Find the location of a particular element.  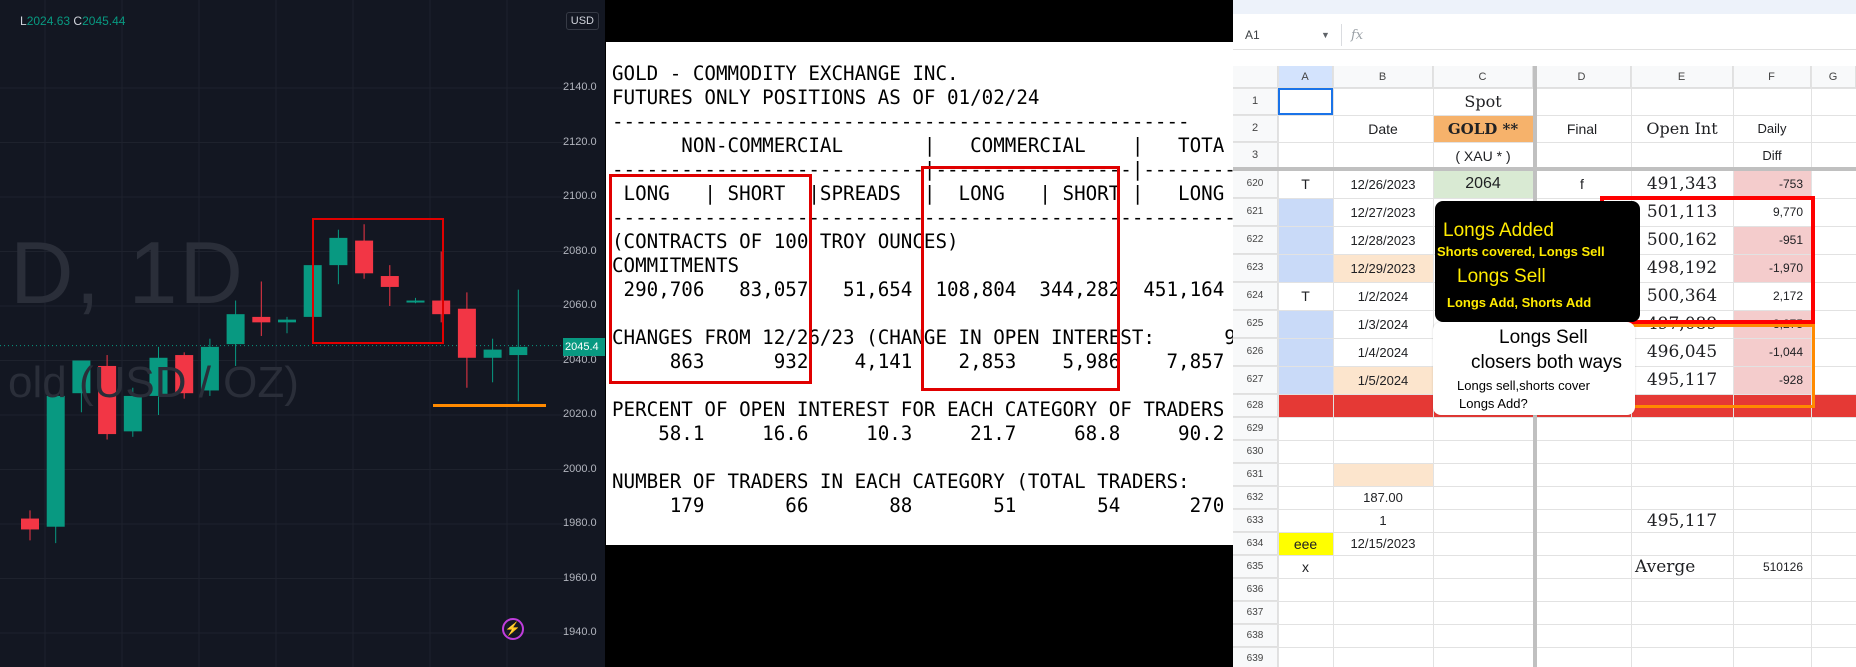

cell-b-621: 12/27/2023 is located at coordinates (1383, 212).